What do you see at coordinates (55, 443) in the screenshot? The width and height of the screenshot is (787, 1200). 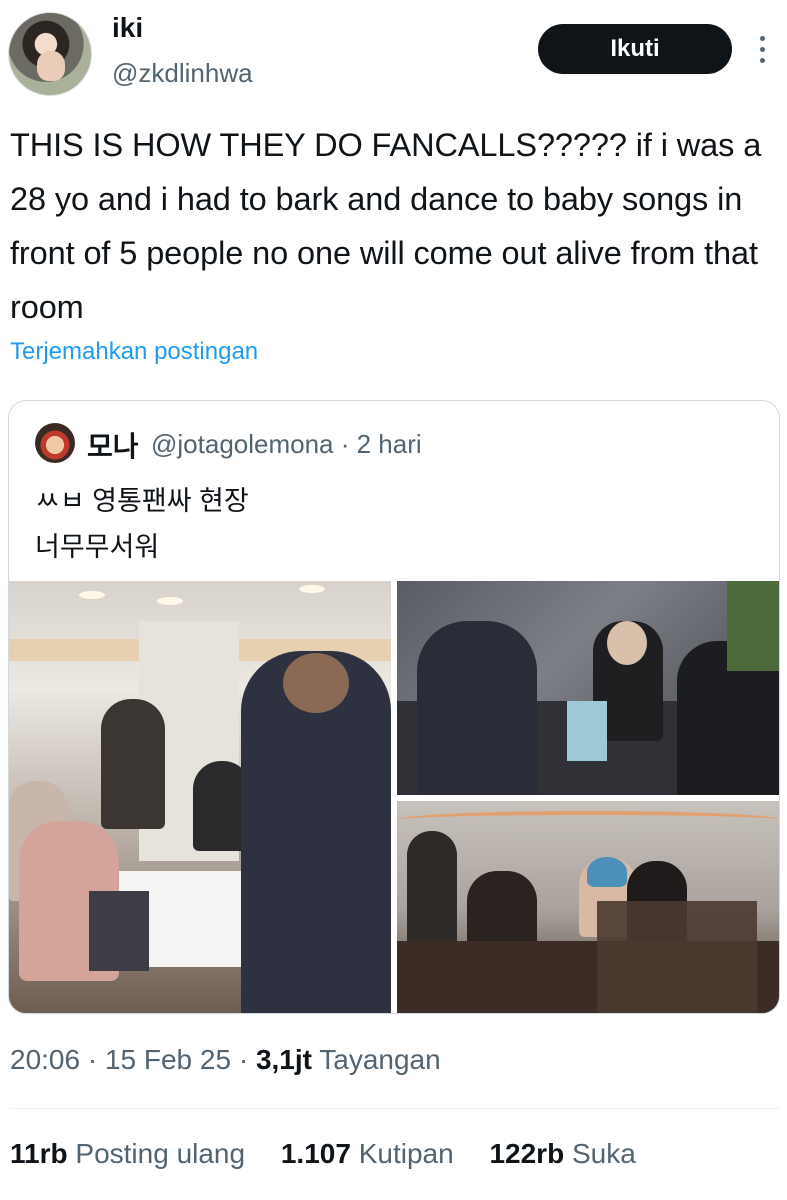 I see `quoted-author-avatar` at bounding box center [55, 443].